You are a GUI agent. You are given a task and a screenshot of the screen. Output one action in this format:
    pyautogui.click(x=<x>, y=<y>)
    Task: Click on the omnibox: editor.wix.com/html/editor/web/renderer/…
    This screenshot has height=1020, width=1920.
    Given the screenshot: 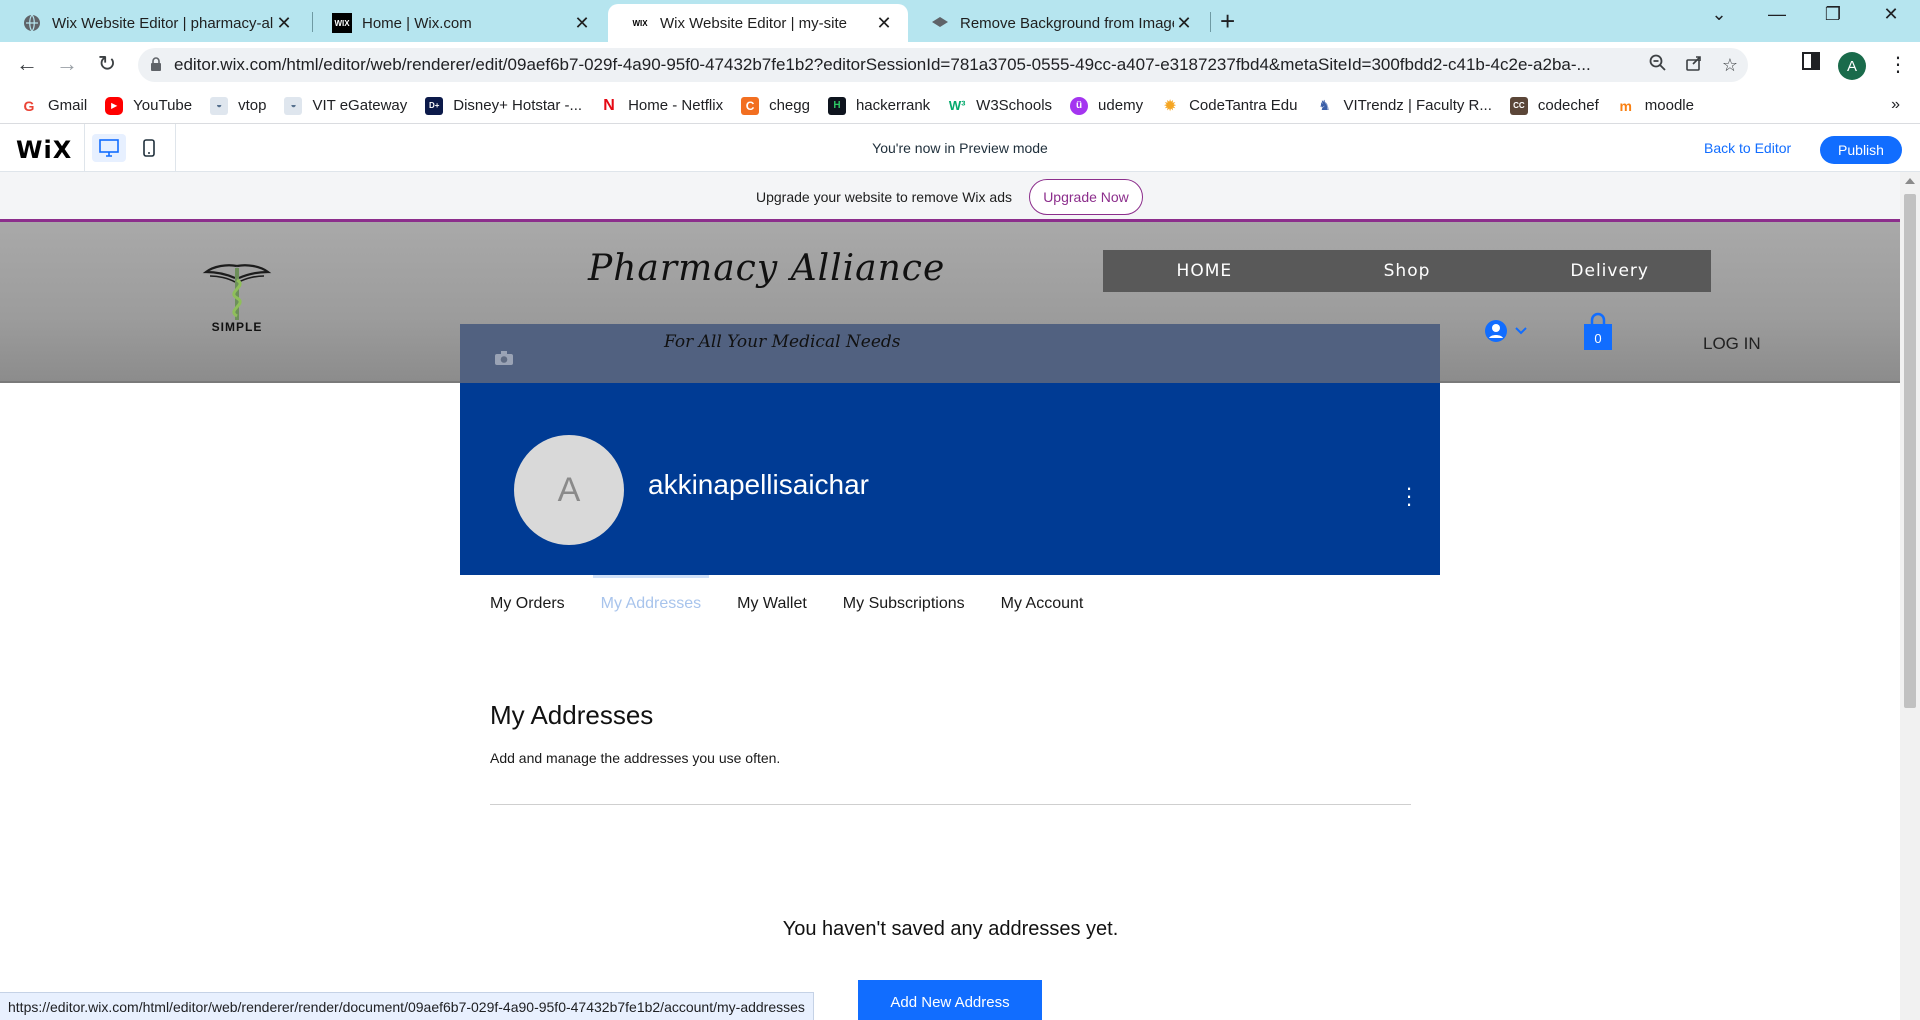 What is the action you would take?
    pyautogui.click(x=943, y=65)
    